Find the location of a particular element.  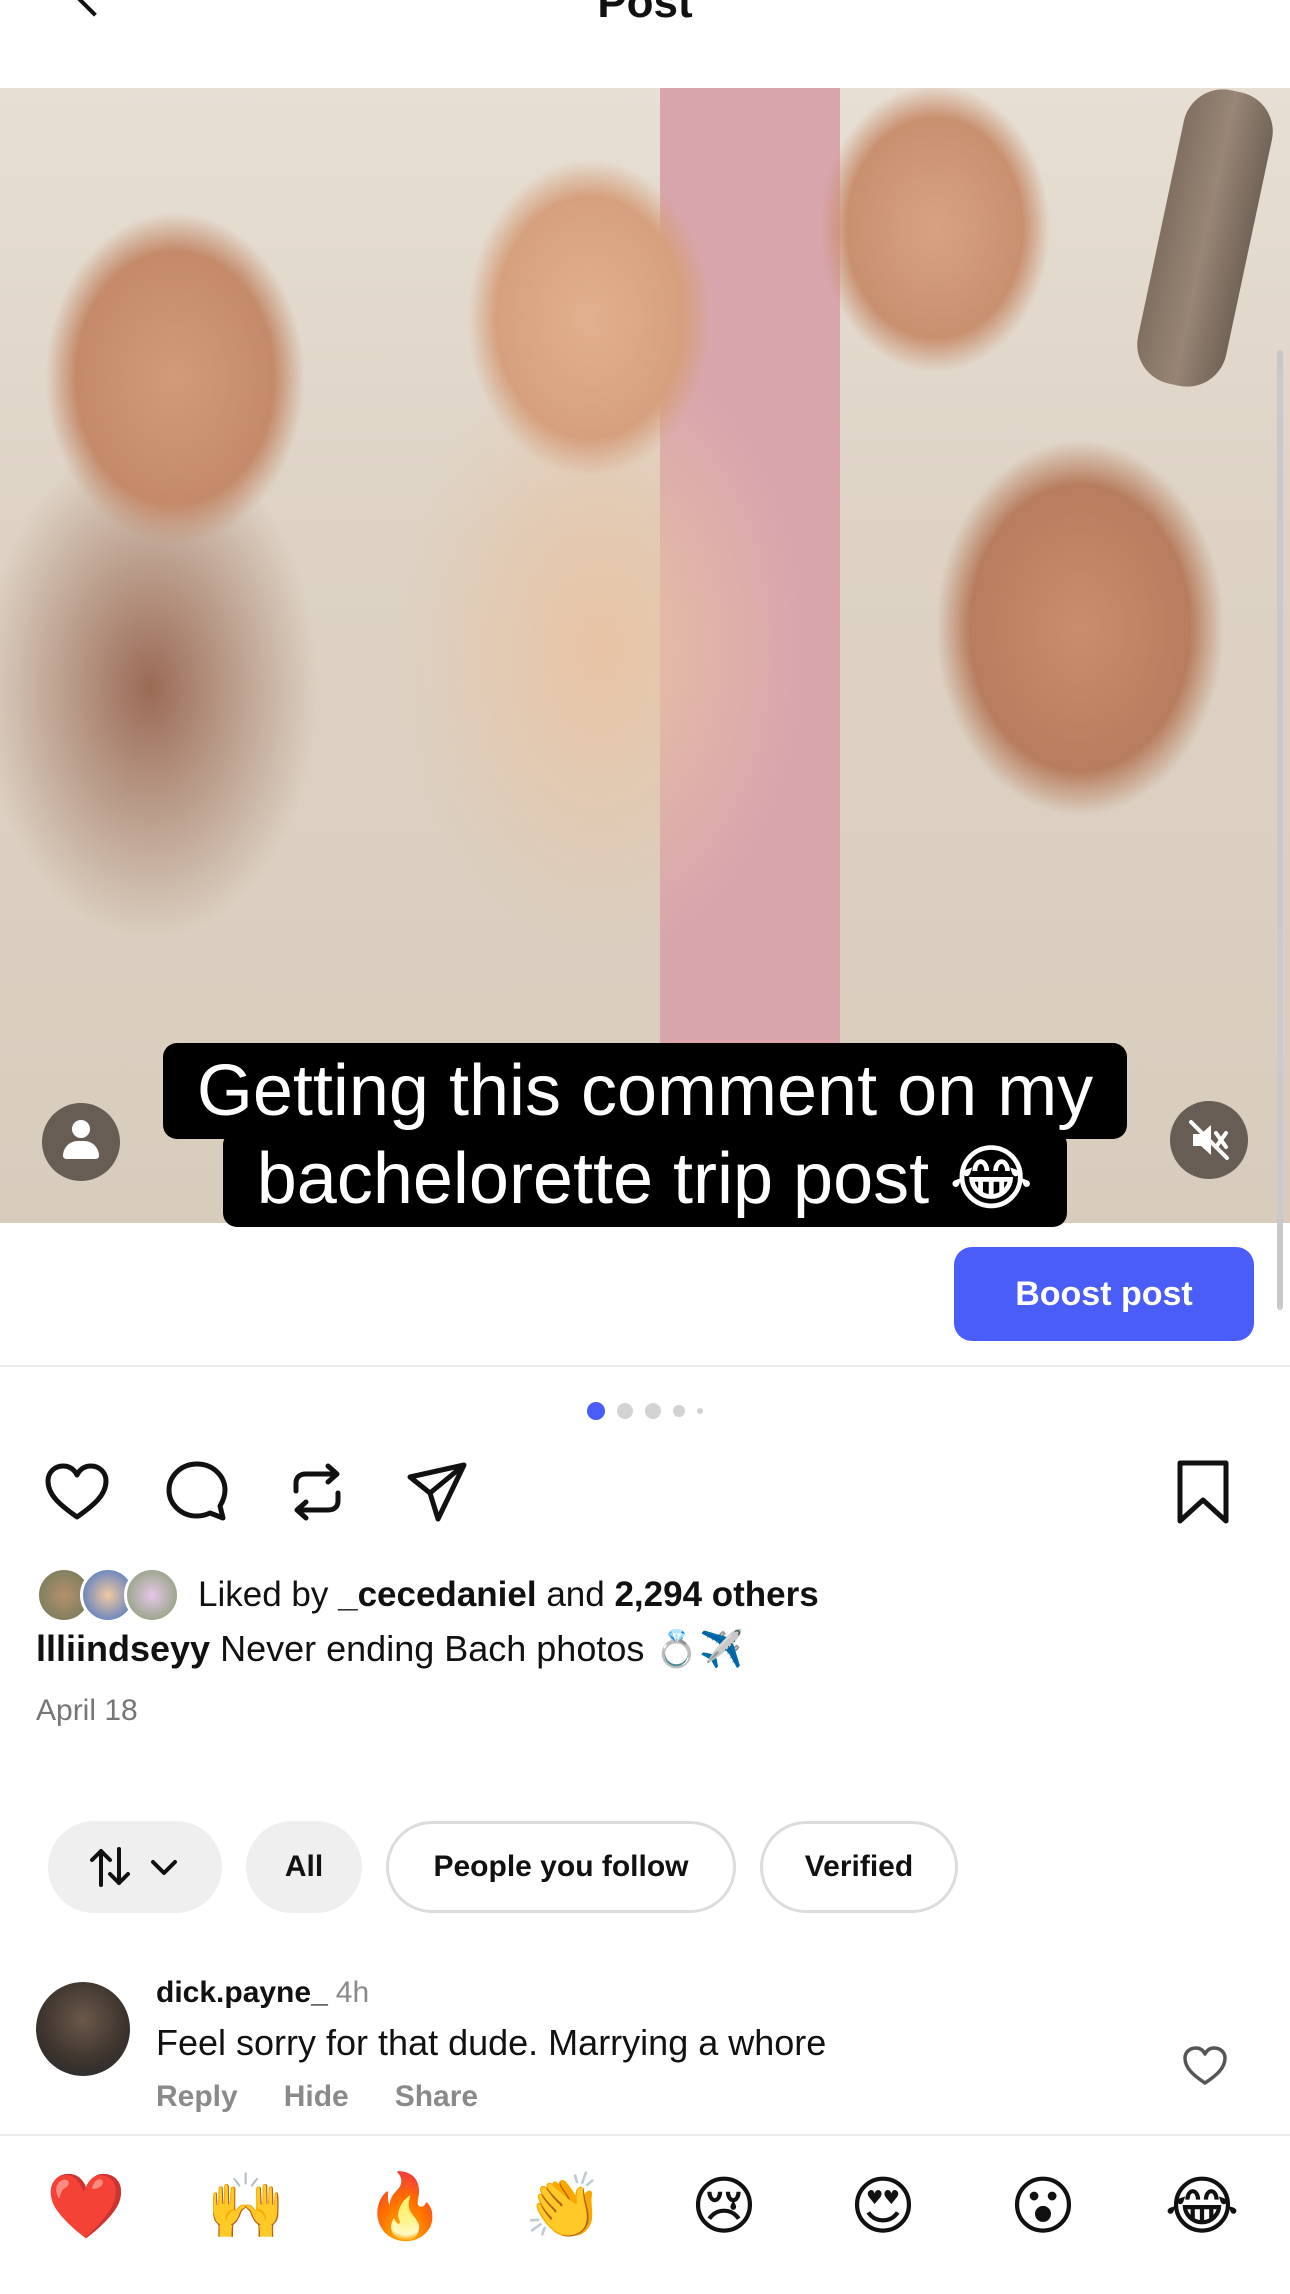

caption-text: Never ending Bach photos 💍✈️ is located at coordinates (482, 1648).